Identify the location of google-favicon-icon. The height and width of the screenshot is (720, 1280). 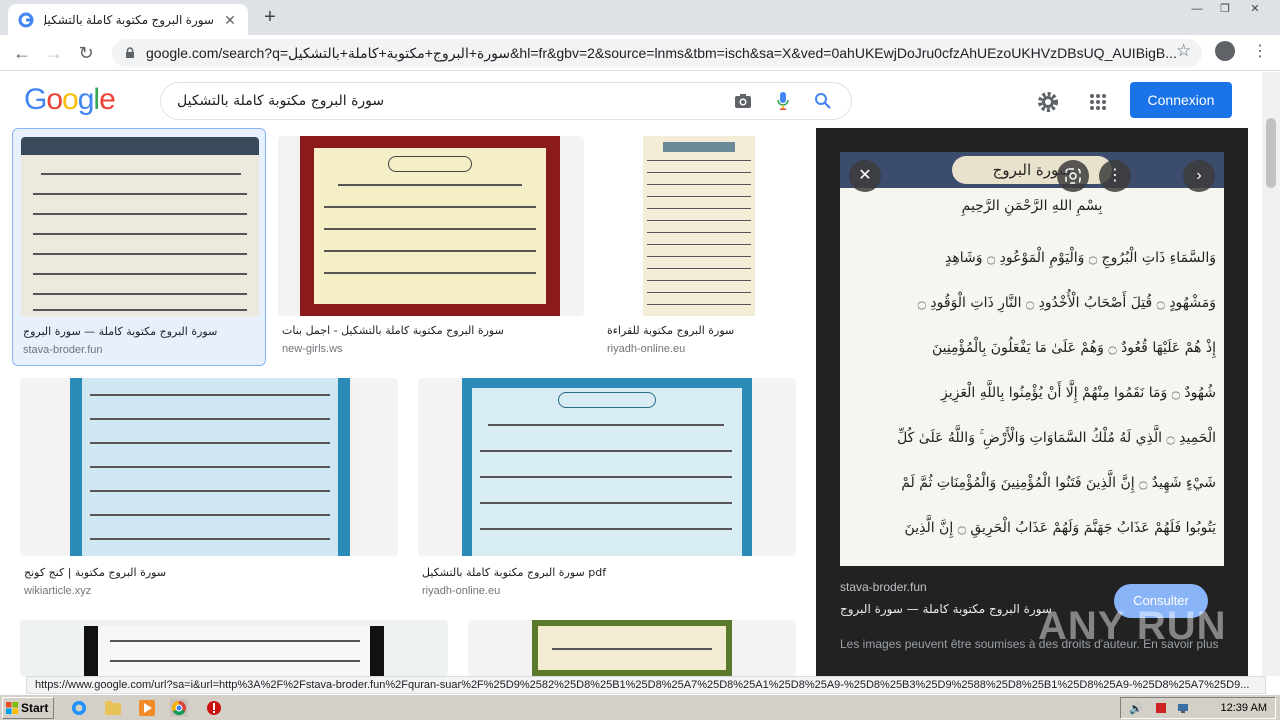
(26, 19).